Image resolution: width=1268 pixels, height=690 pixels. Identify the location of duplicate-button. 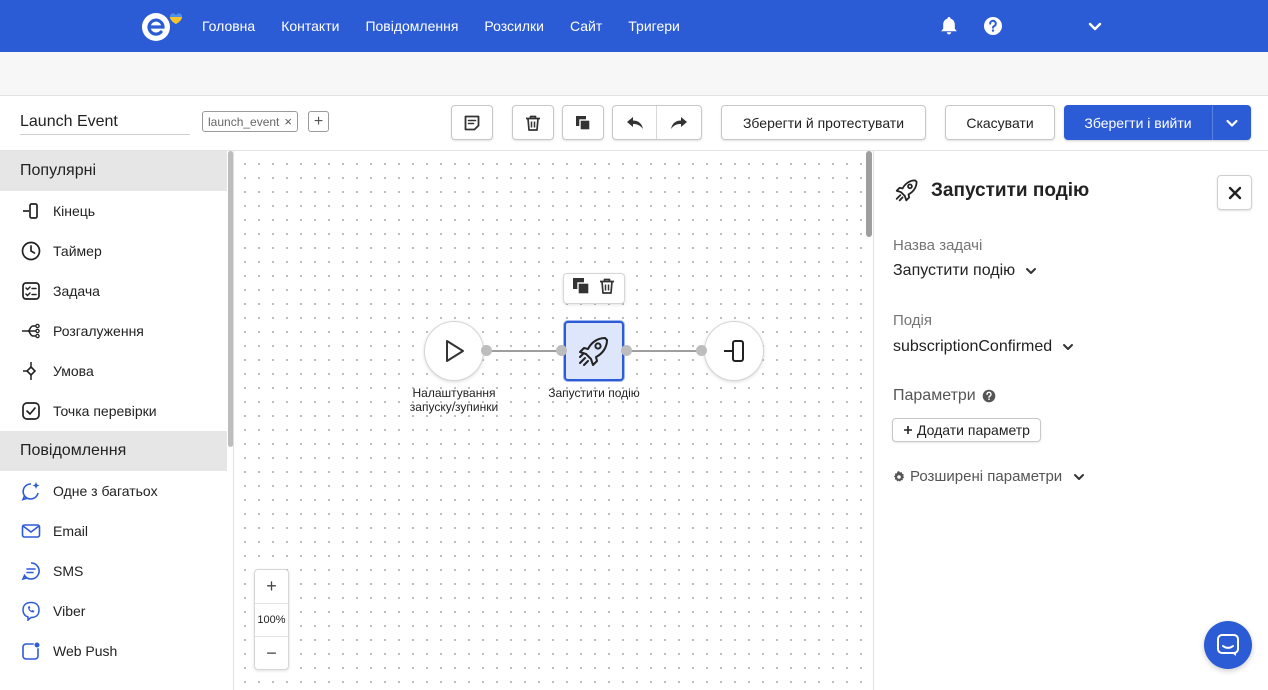
(583, 122).